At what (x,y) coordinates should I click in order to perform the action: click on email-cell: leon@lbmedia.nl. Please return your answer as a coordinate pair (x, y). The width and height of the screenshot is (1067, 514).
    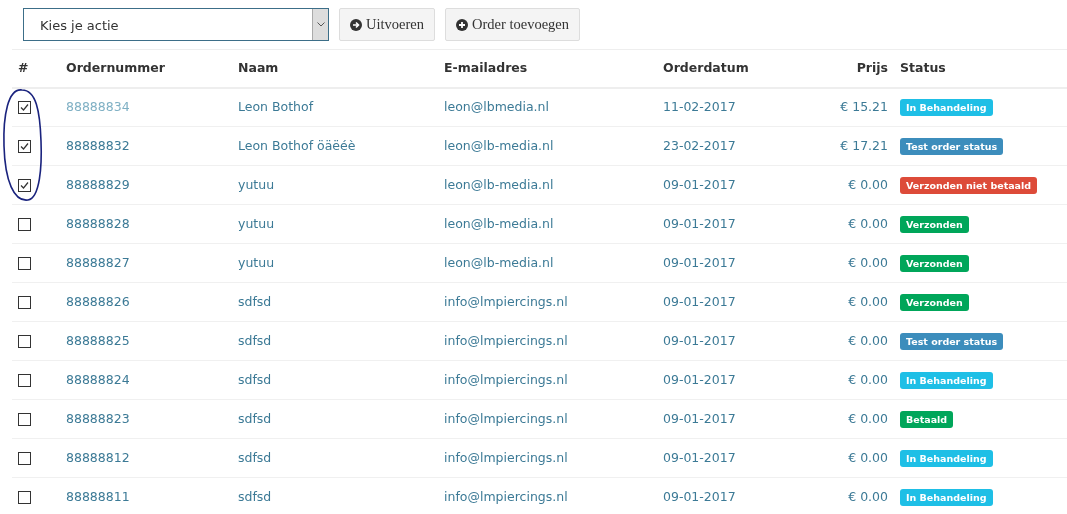
    Looking at the image, I should click on (547, 107).